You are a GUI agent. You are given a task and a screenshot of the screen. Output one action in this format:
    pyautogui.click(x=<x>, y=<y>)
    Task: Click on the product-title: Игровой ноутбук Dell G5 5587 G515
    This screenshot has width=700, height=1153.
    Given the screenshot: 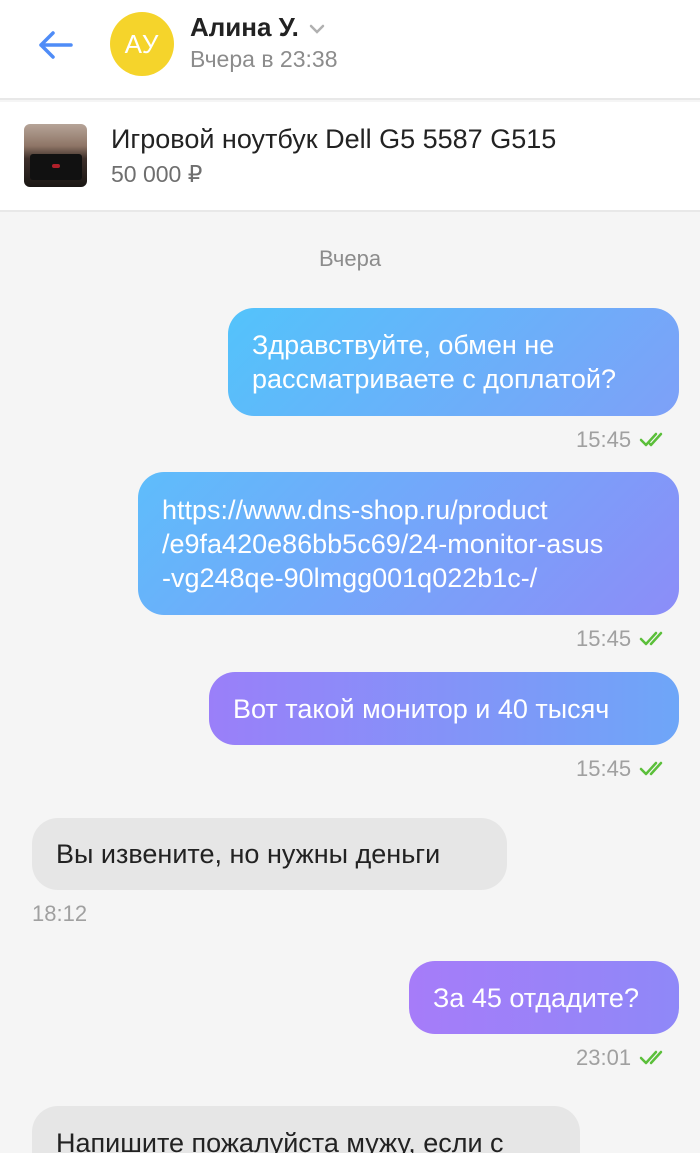 What is the action you would take?
    pyautogui.click(x=334, y=139)
    